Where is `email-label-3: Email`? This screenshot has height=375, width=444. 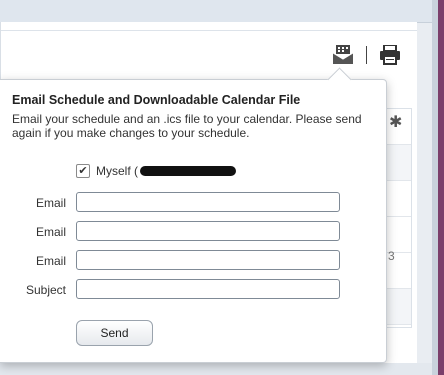
email-label-3: Email is located at coordinates (50, 261).